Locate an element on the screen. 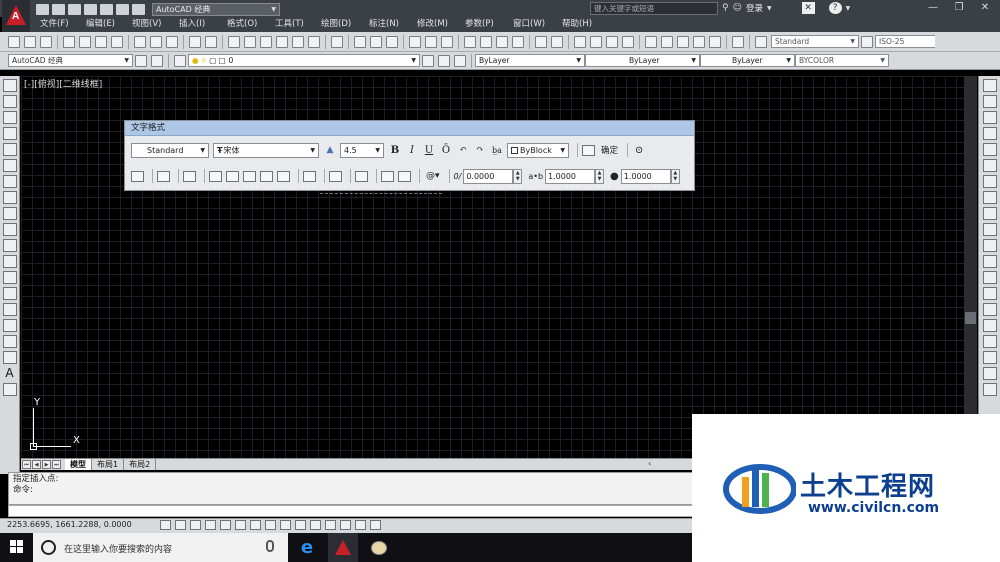  object-snap-icon is located at coordinates (240, 525).